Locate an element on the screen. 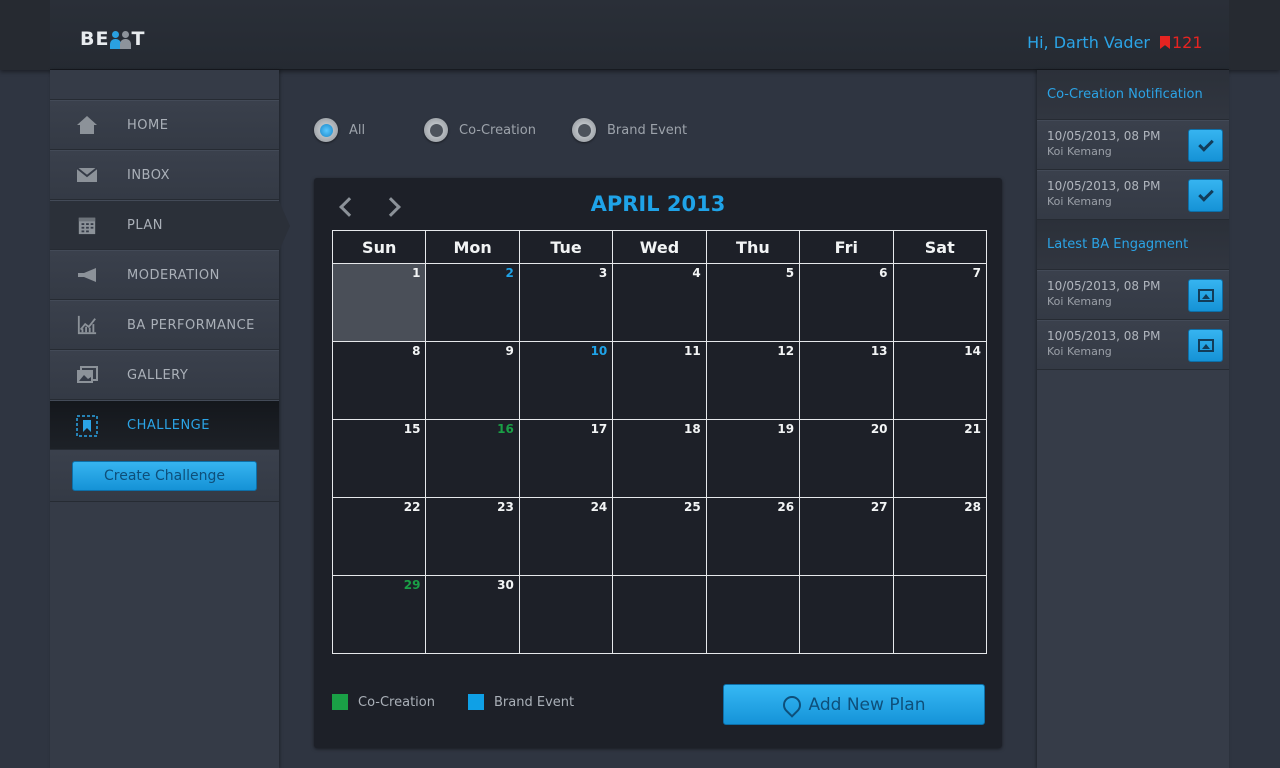  logo: BE T is located at coordinates (112, 39).